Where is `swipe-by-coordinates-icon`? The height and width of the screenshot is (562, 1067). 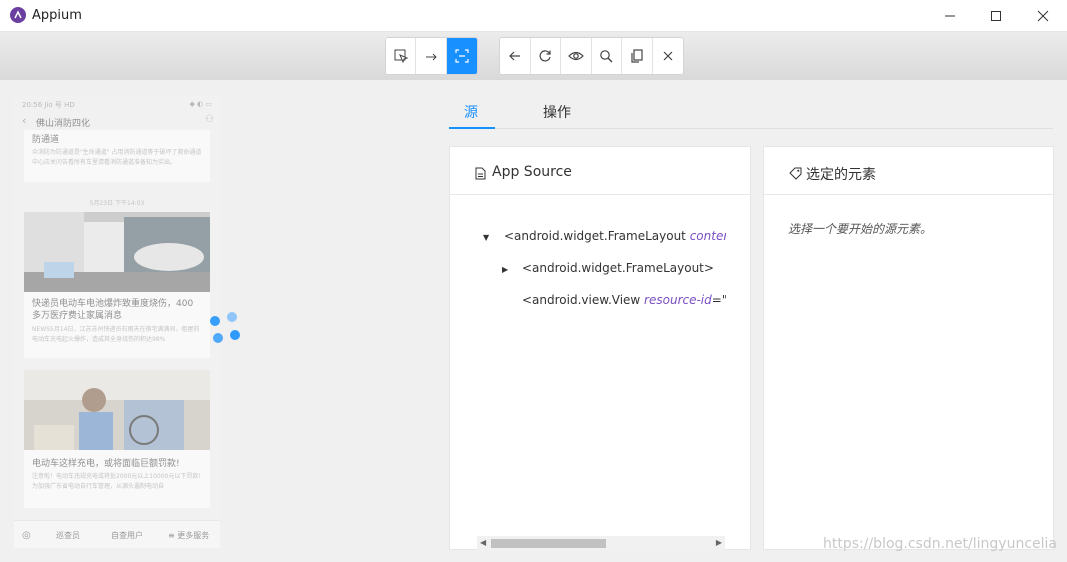
swipe-by-coordinates-icon is located at coordinates (431, 56).